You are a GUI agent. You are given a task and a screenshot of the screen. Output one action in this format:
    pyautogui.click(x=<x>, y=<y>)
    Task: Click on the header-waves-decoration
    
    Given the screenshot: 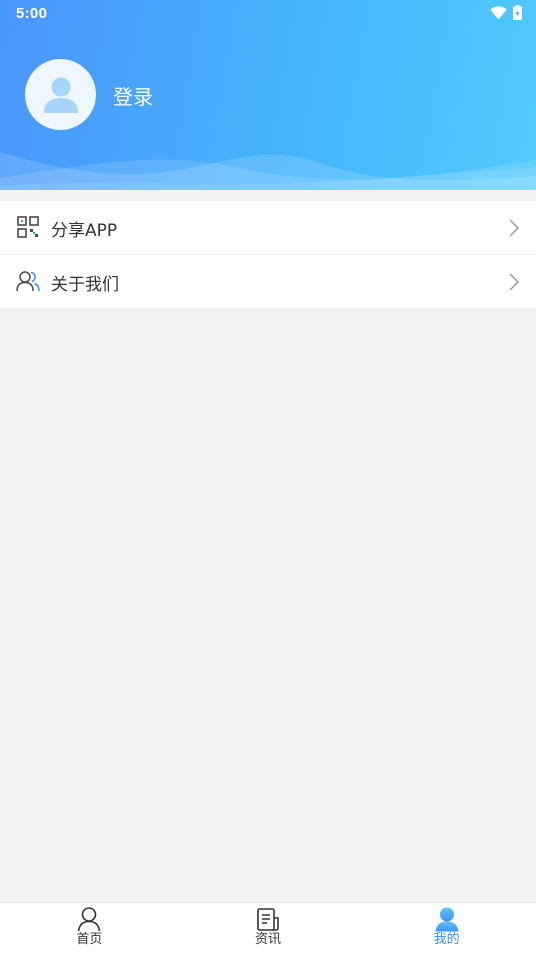 What is the action you would take?
    pyautogui.click(x=268, y=171)
    